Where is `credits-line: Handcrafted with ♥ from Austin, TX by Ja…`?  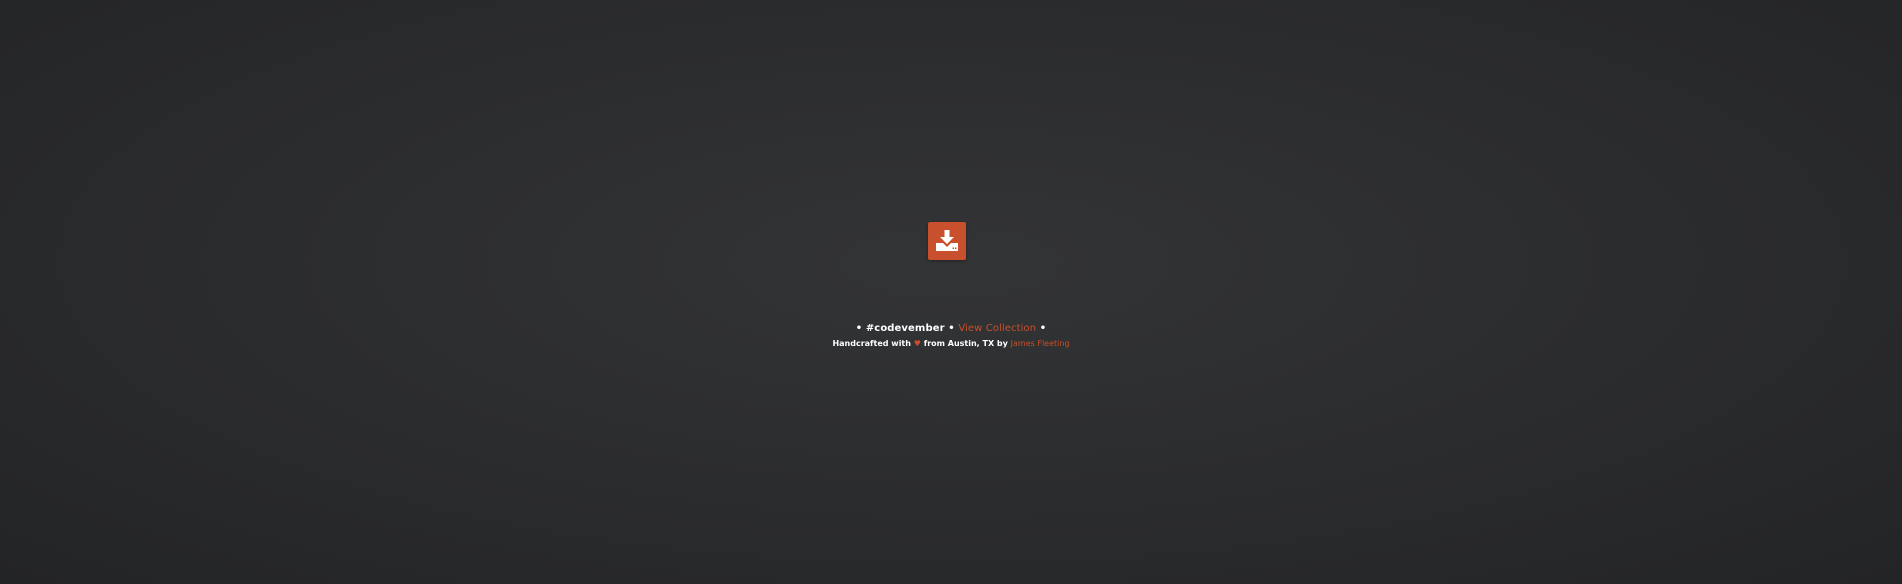
credits-line: Handcrafted with ♥ from Austin, TX by Ja… is located at coordinates (951, 344).